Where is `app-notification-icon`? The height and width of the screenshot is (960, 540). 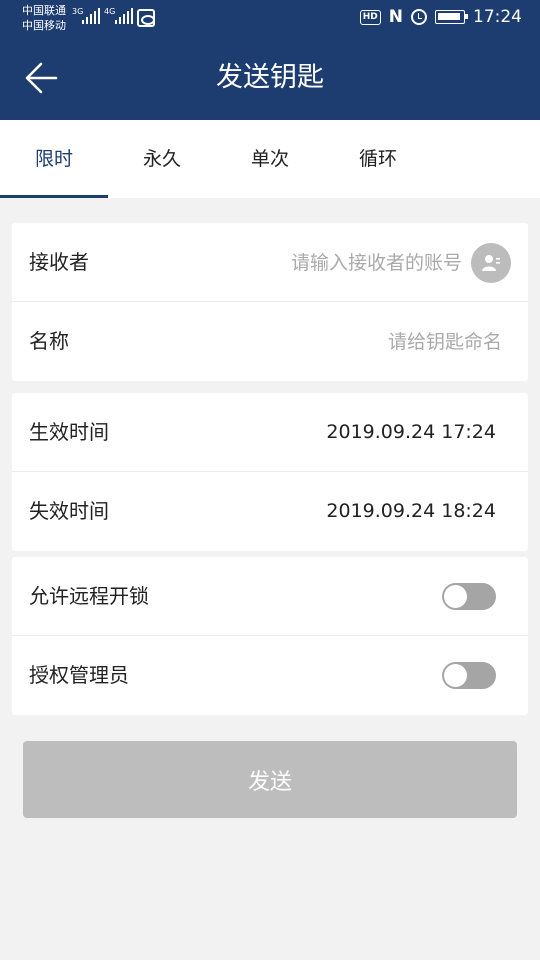 app-notification-icon is located at coordinates (146, 18).